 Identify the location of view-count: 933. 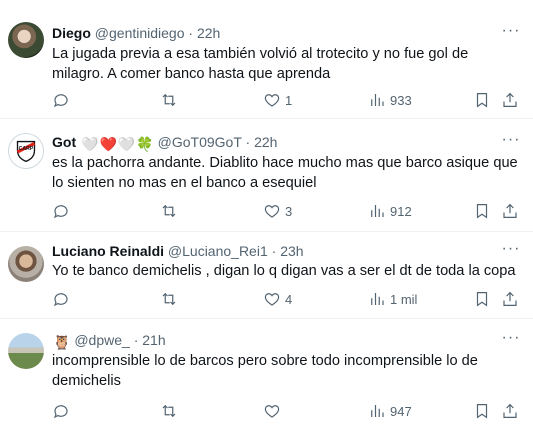
(401, 100).